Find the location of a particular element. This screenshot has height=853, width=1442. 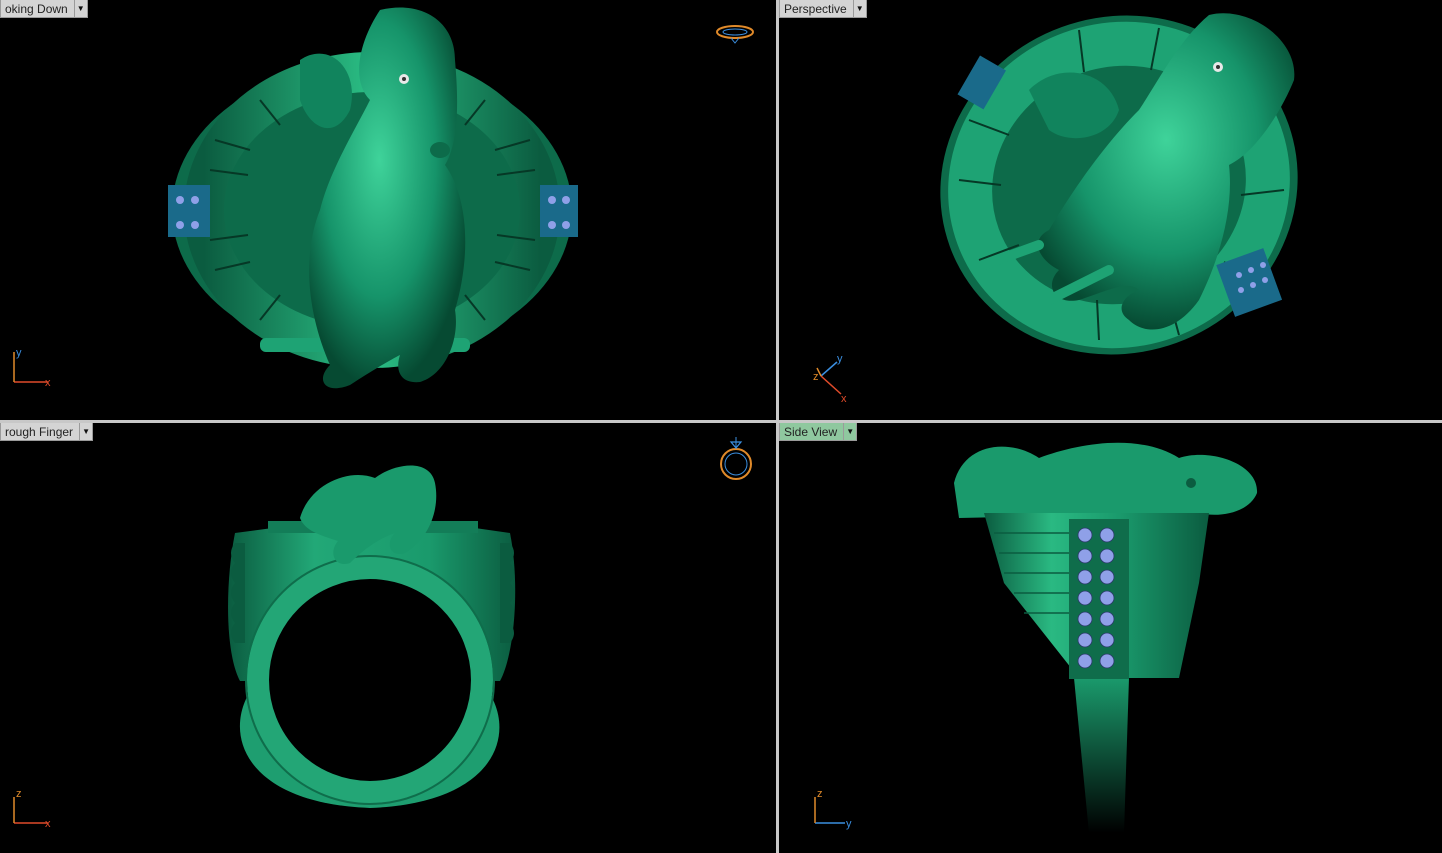

ring-model-side-view is located at coordinates (1106, 637).